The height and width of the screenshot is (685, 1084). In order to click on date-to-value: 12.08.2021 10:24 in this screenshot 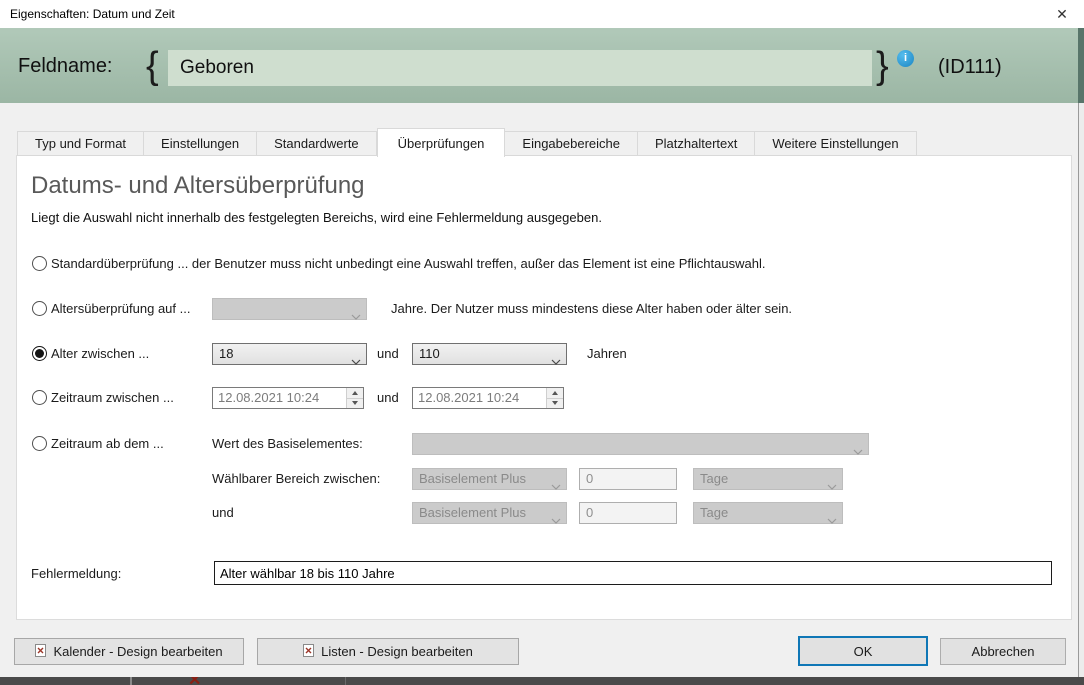, I will do `click(469, 397)`.